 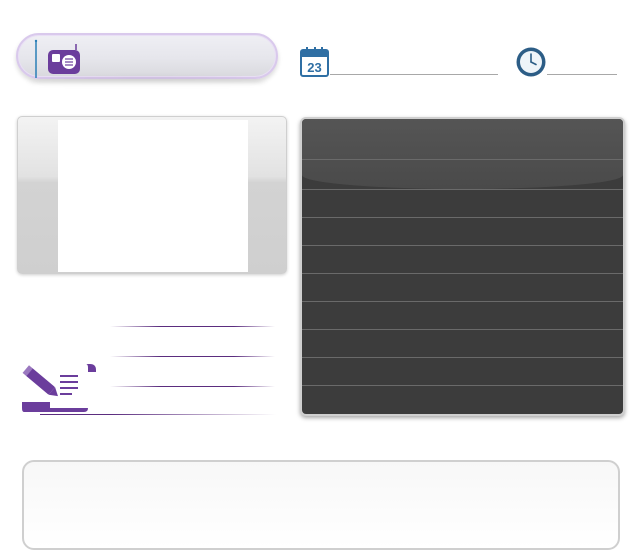 I want to click on notes-pencil-icon, so click(x=60, y=388).